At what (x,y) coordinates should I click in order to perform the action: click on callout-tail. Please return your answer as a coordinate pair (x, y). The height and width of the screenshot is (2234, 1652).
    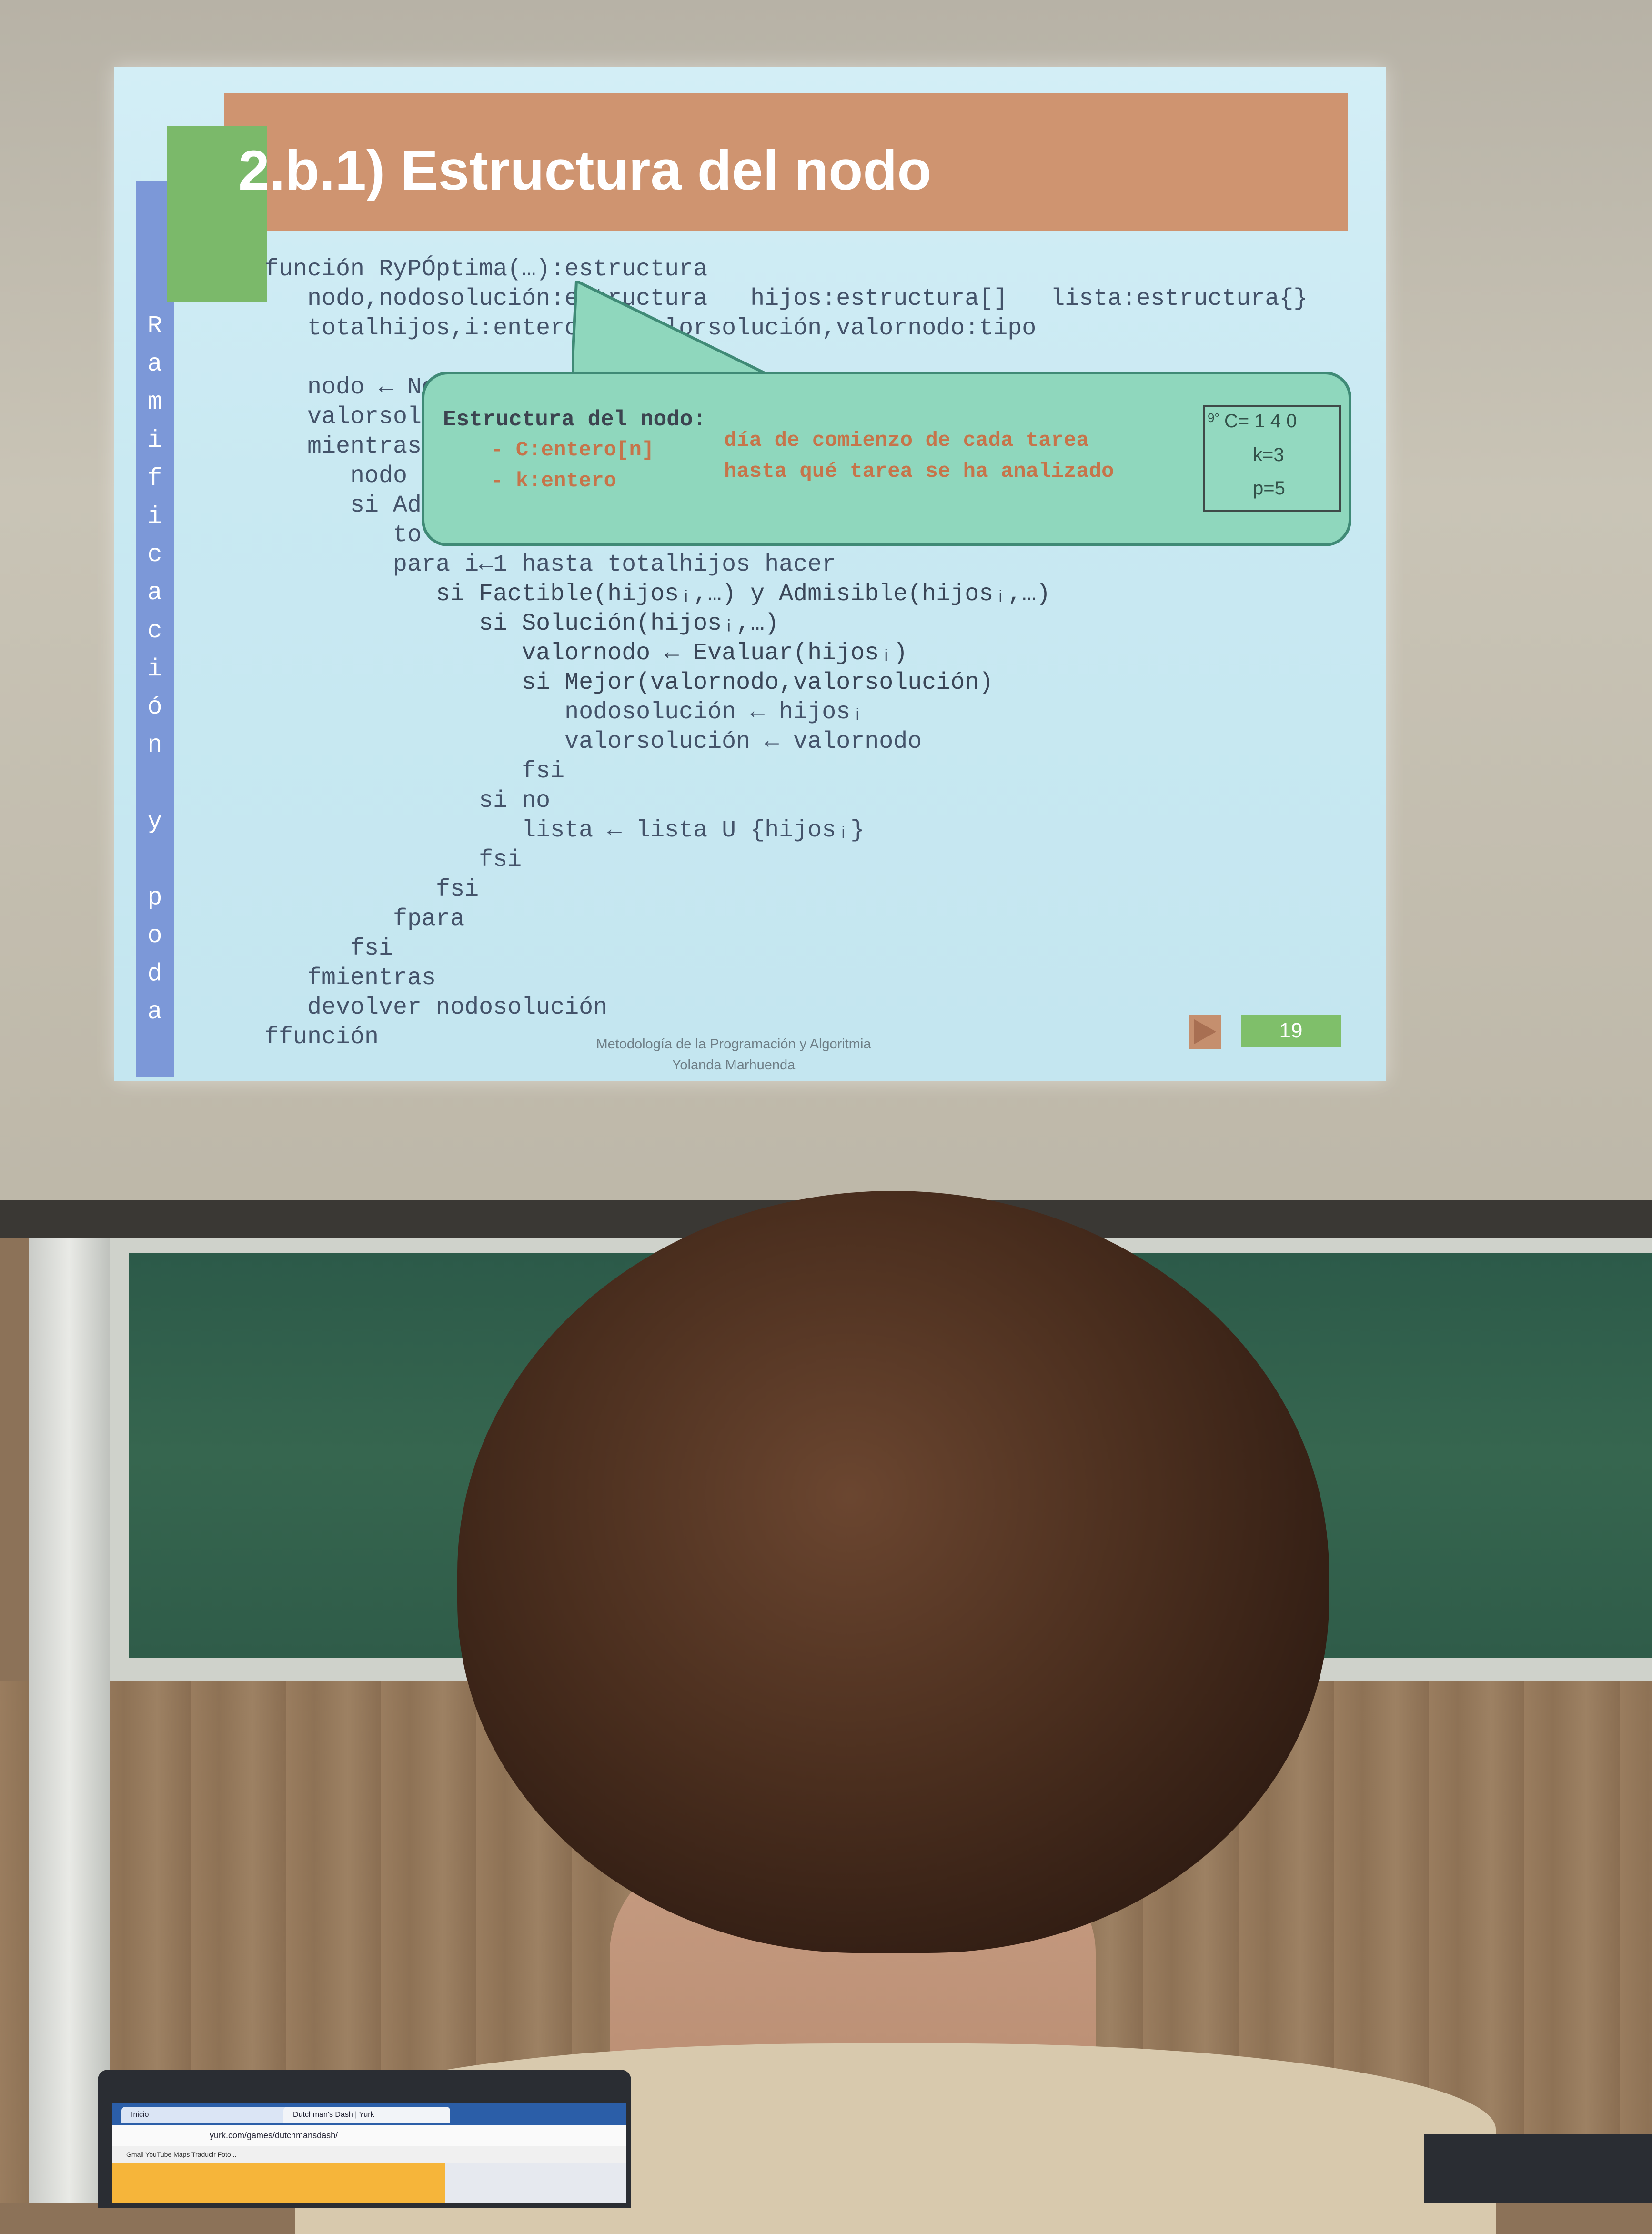
    Looking at the image, I should click on (677, 331).